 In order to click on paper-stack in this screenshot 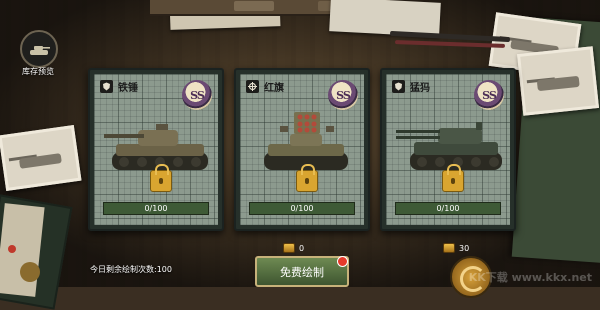, I will do `click(385, 18)`.